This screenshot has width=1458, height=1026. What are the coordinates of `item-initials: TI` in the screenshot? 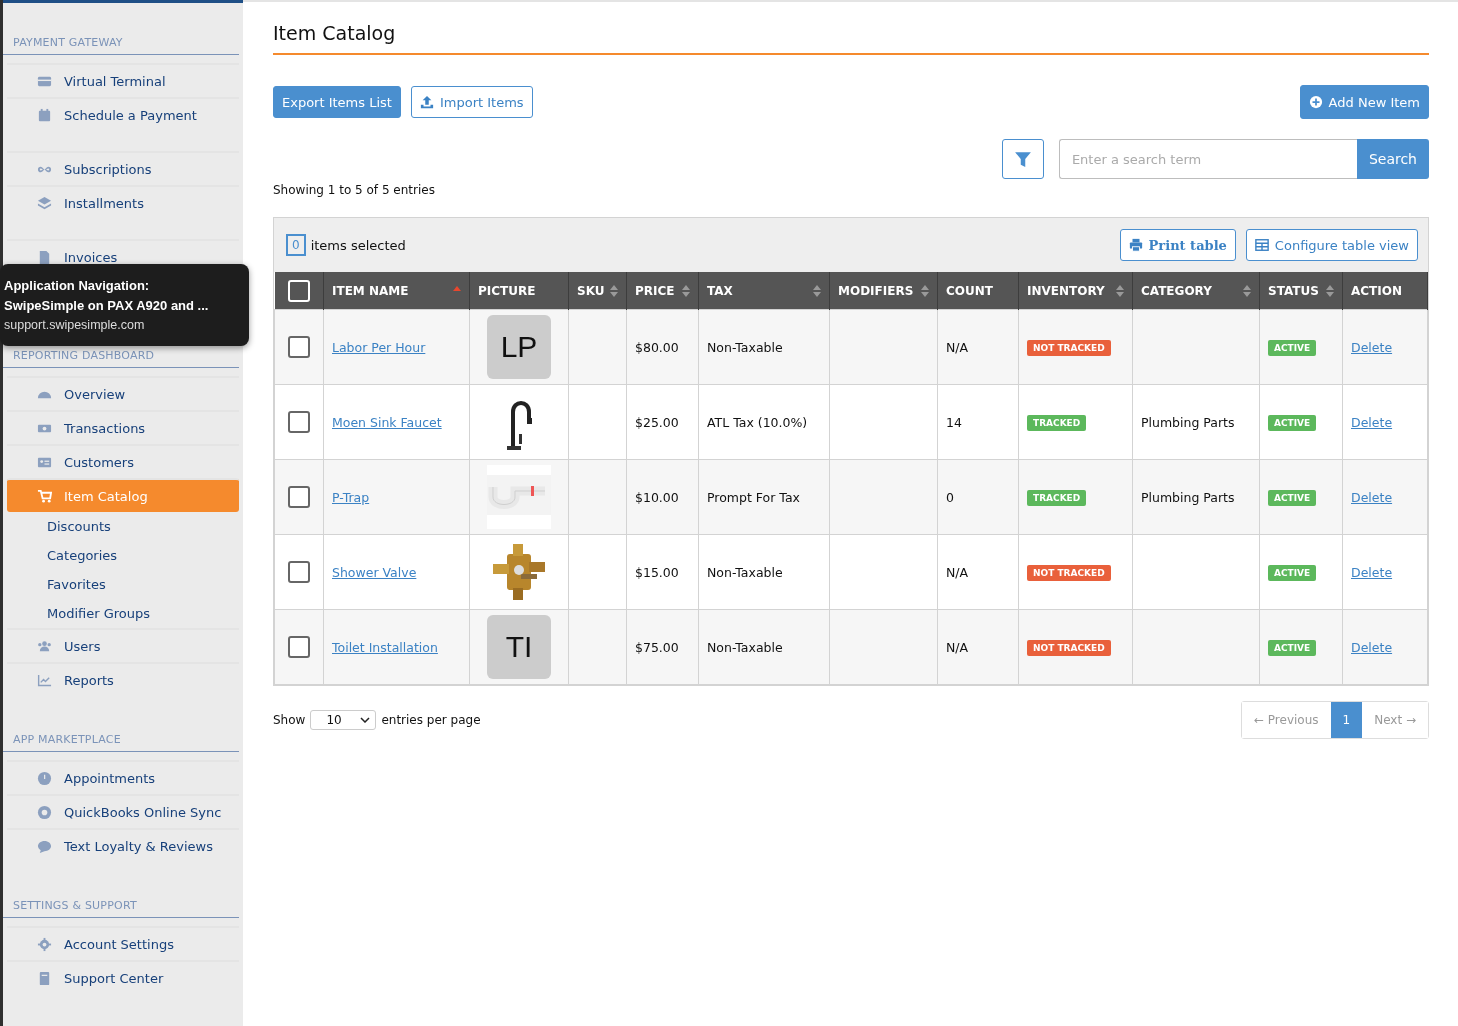 It's located at (519, 647).